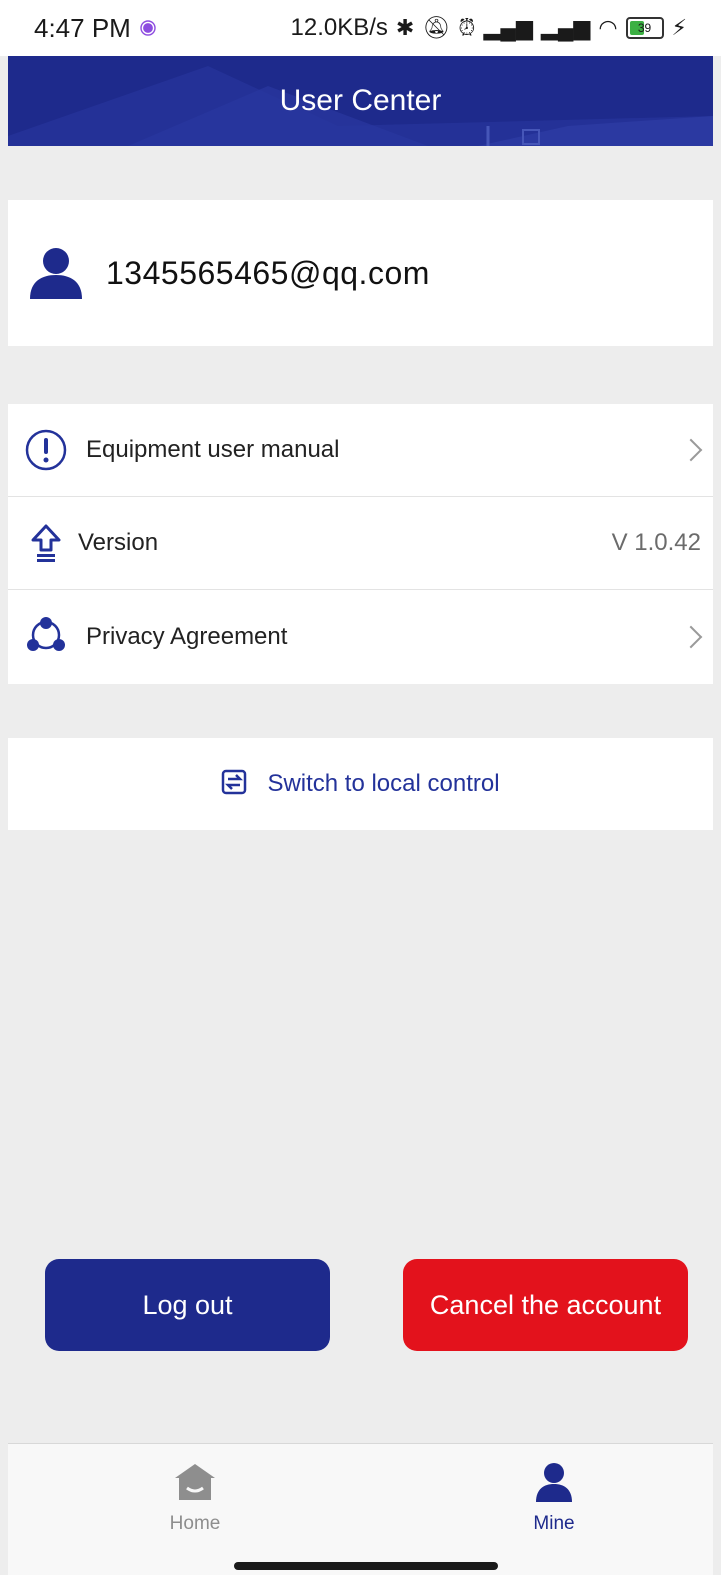  What do you see at coordinates (46, 637) in the screenshot?
I see `share-nodes-icon` at bounding box center [46, 637].